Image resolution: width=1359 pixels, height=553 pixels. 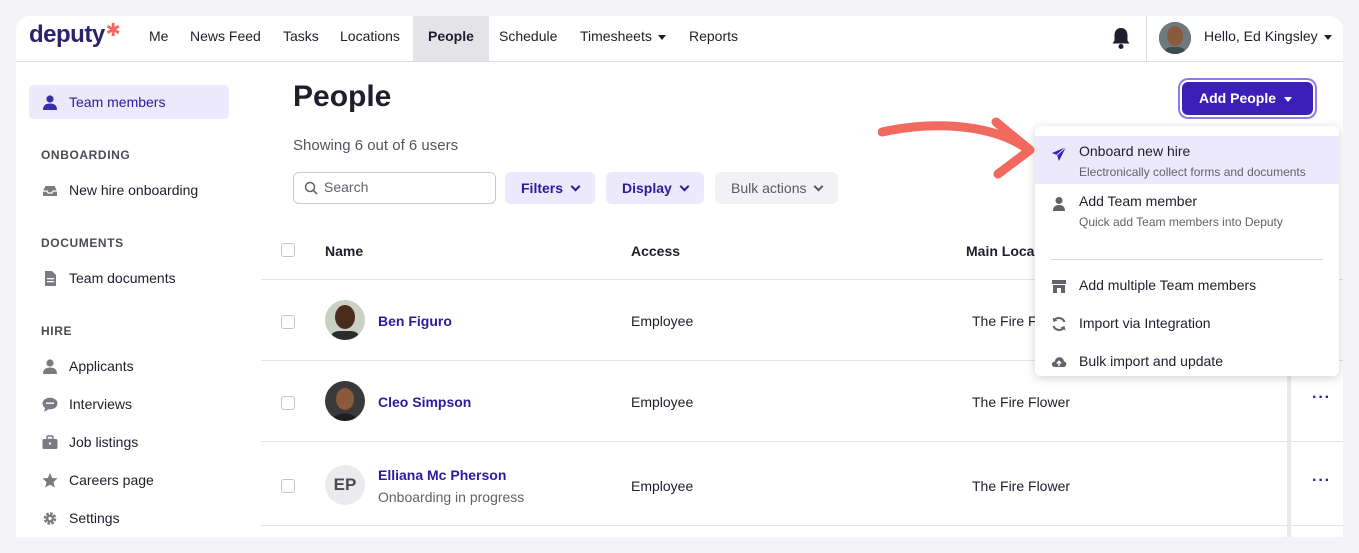 What do you see at coordinates (1000, 251) in the screenshot?
I see `column-header-location: Main Loca` at bounding box center [1000, 251].